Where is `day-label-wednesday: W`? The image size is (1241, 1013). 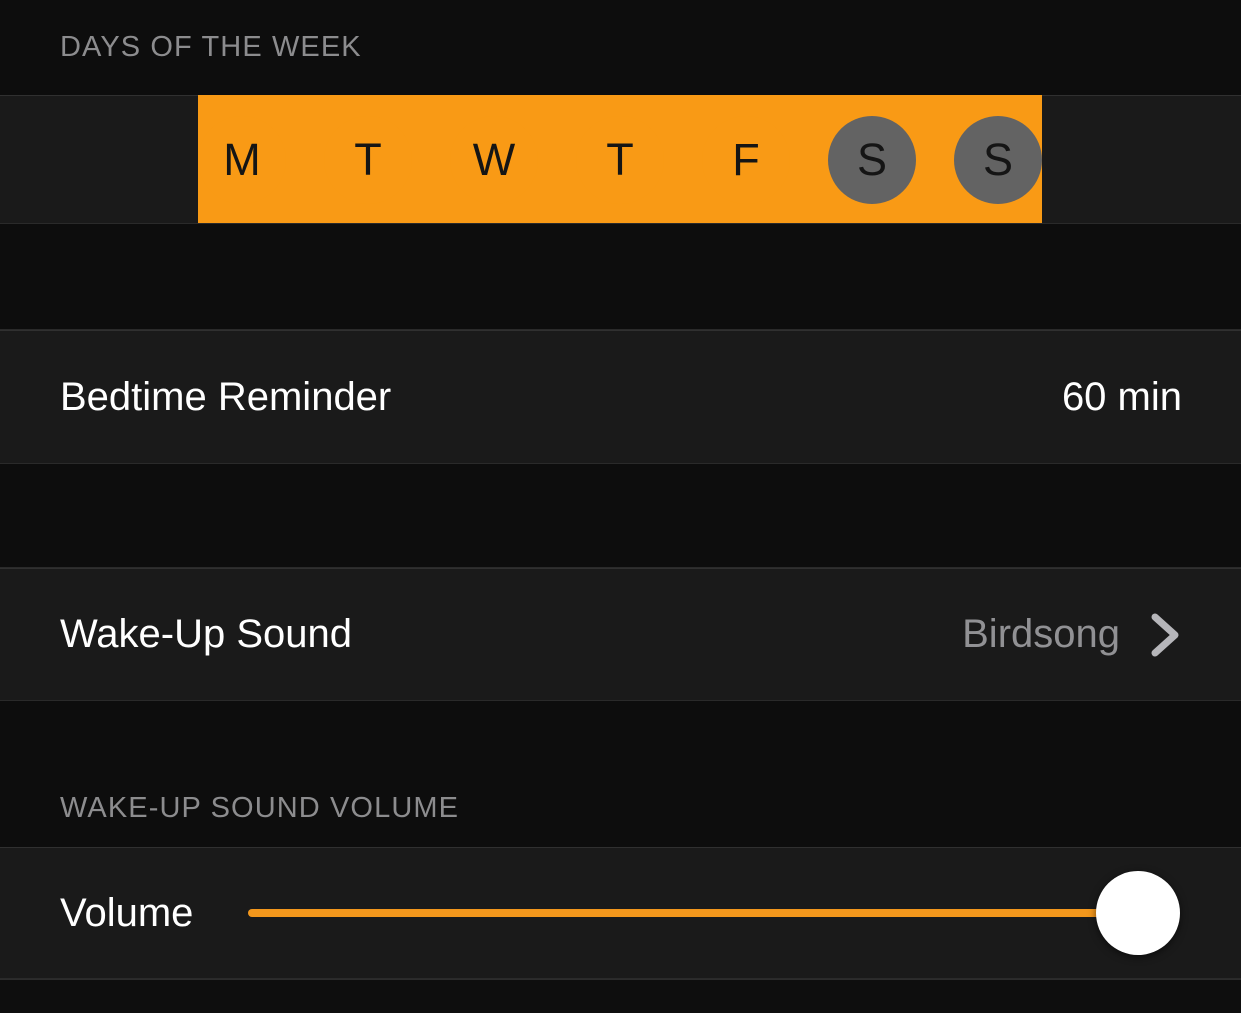
day-label-wednesday: W is located at coordinates (494, 159).